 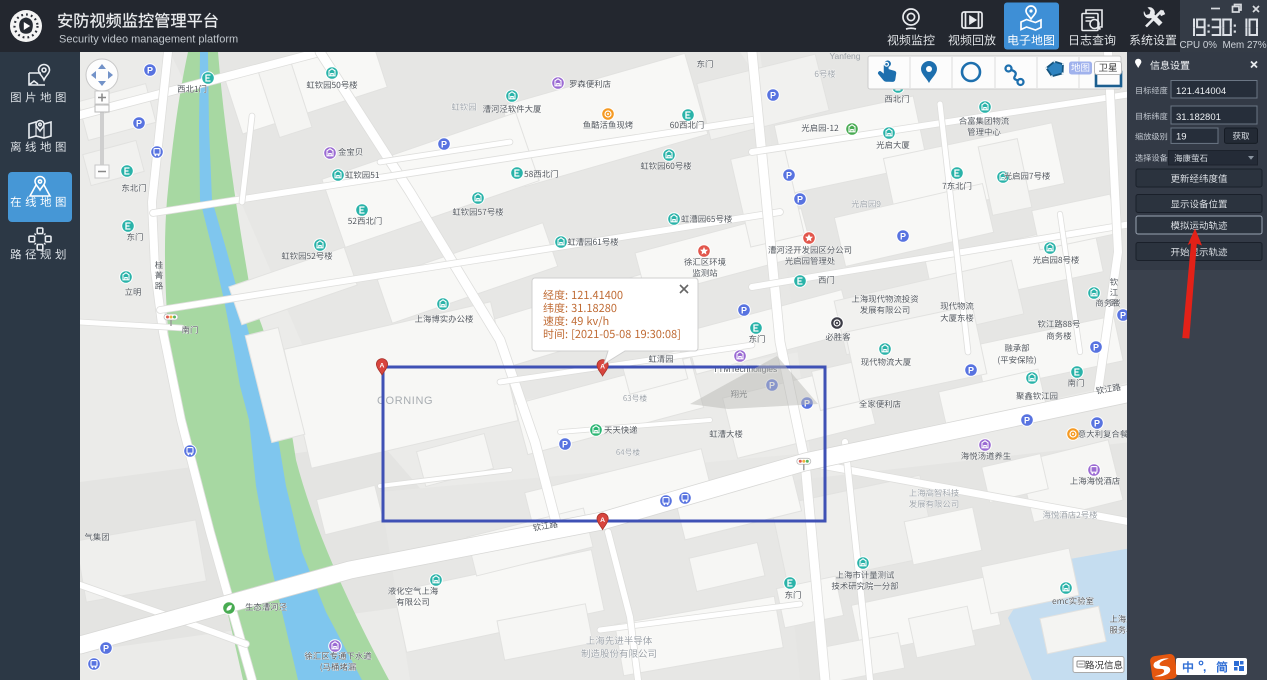 What do you see at coordinates (1198, 117) in the screenshot?
I see `svg-text: 31.182801` at bounding box center [1198, 117].